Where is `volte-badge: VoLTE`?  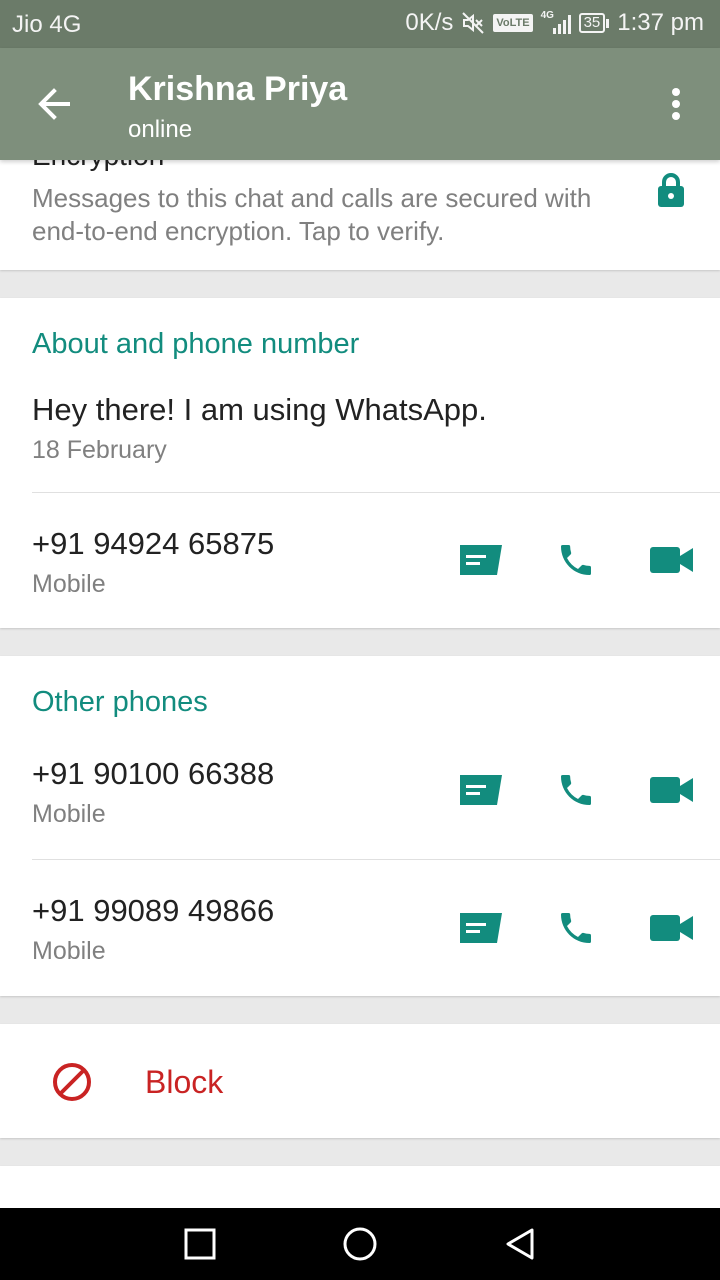 volte-badge: VoLTE is located at coordinates (513, 23).